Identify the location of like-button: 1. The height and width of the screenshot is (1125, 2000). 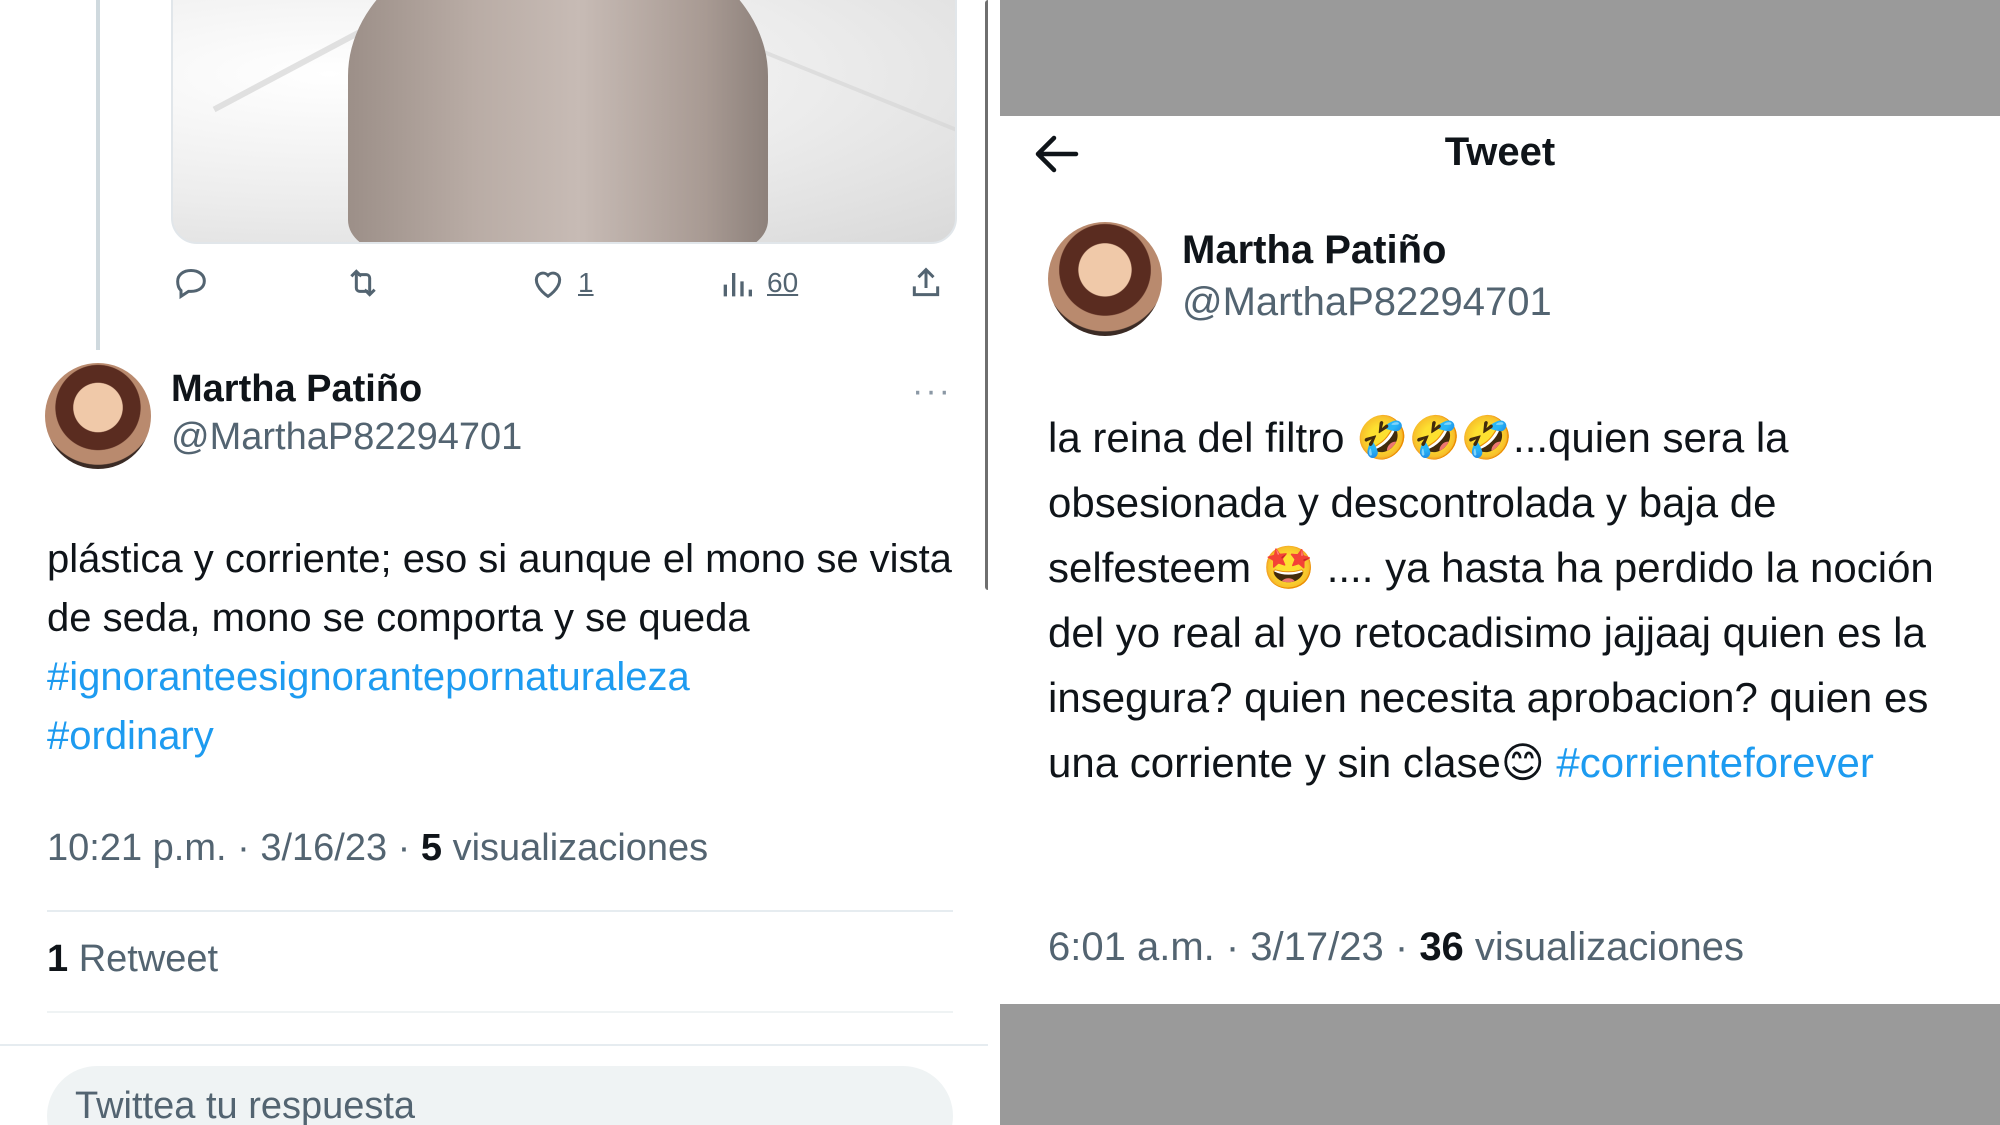
(561, 283).